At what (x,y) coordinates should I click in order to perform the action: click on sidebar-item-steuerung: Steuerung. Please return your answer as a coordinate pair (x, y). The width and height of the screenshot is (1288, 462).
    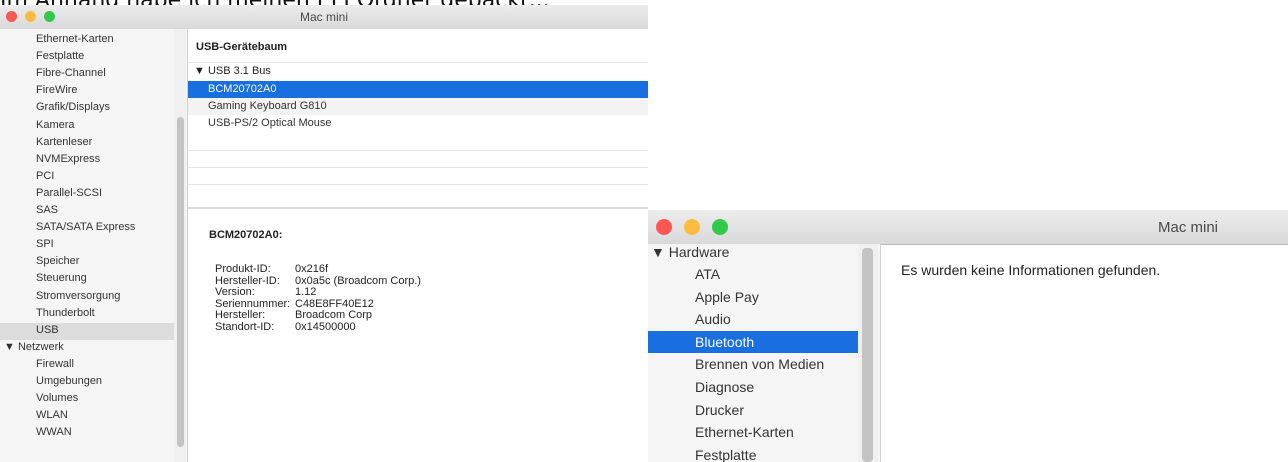
    Looking at the image, I should click on (61, 278).